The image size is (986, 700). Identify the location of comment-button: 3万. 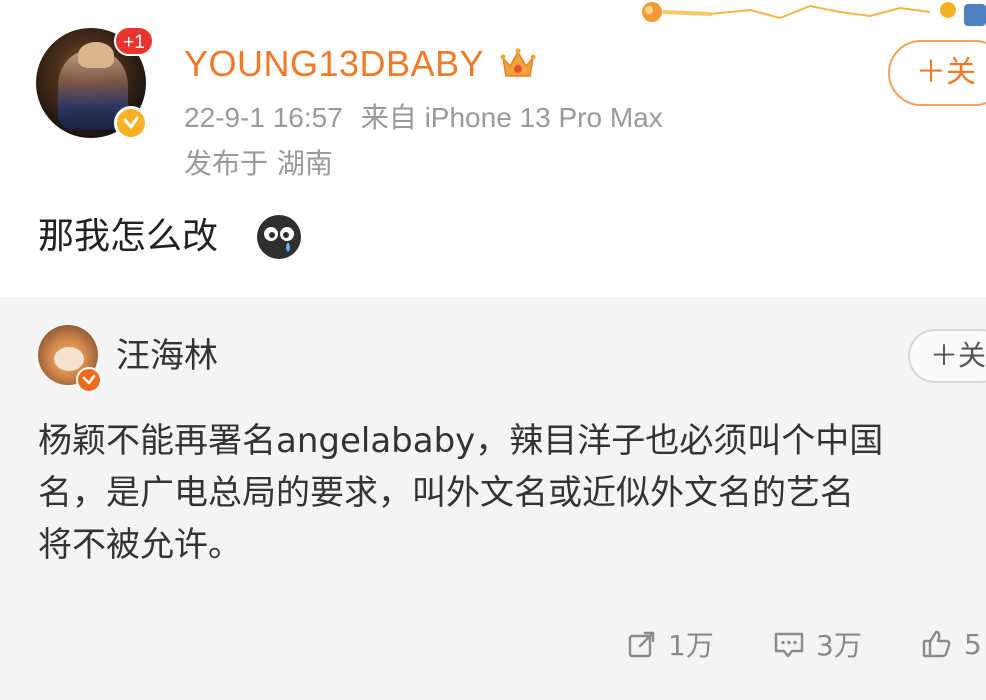
(817, 644).